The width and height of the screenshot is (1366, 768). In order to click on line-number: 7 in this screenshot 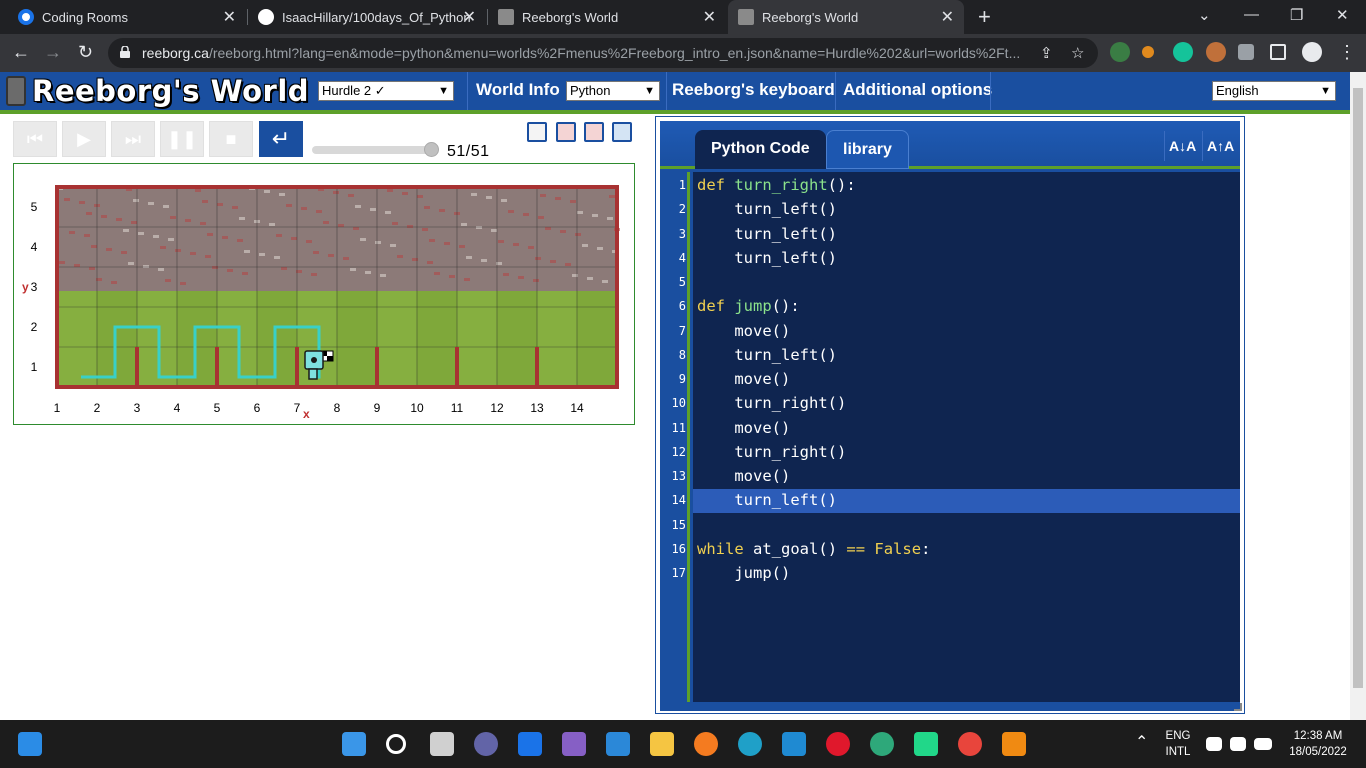, I will do `click(682, 330)`.